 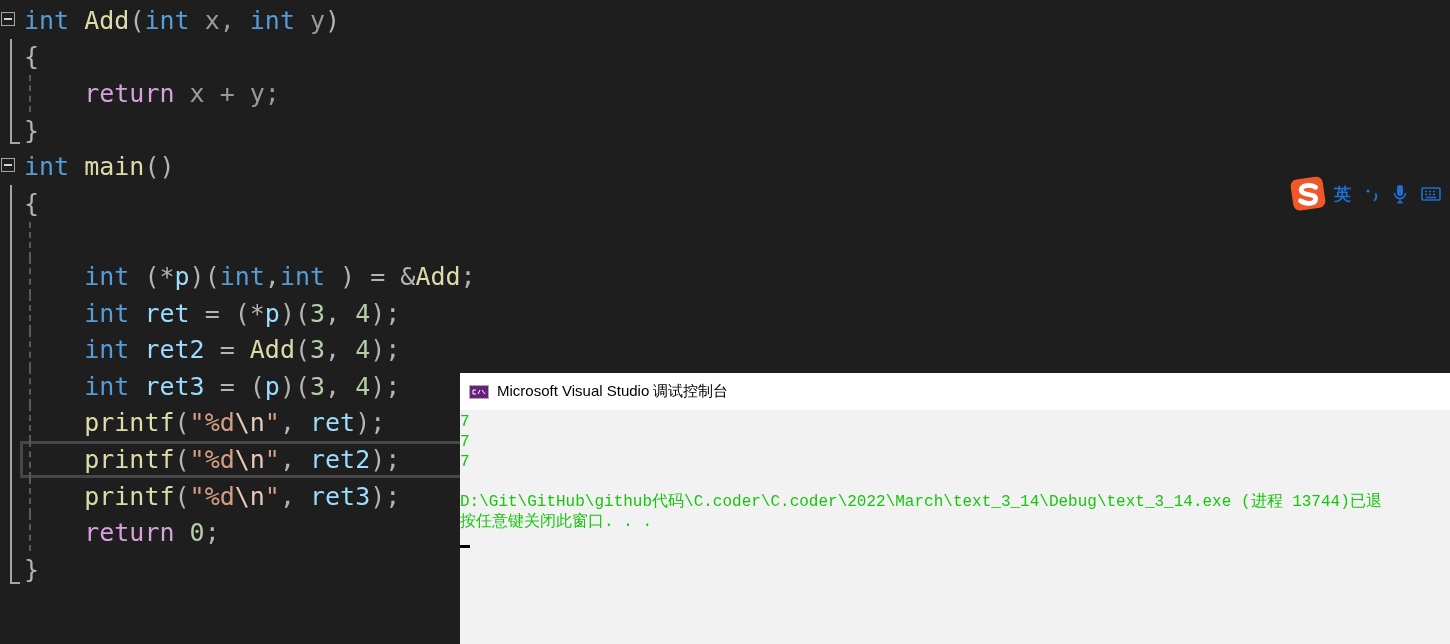 I want to click on microphone-icon, so click(x=1400, y=194).